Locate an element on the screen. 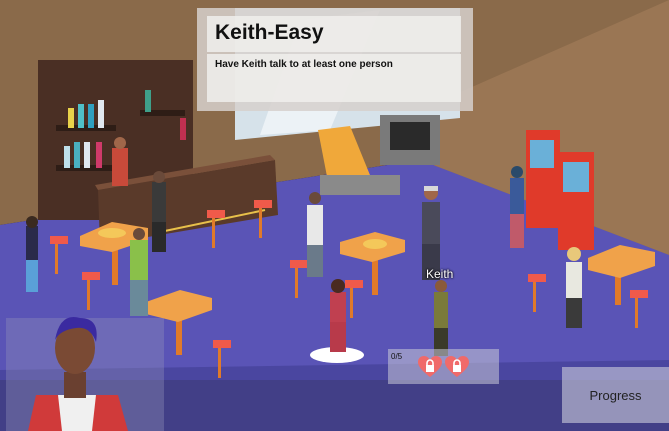 This screenshot has width=669, height=431. quest-description-box: Have Keith talk to at least one person is located at coordinates (334, 78).